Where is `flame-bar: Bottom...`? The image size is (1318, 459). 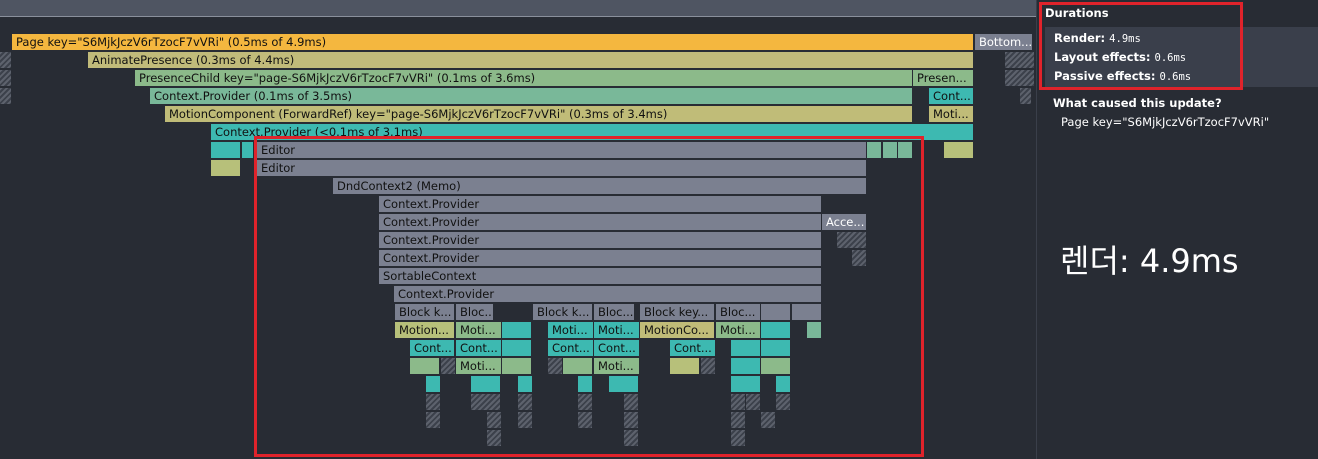 flame-bar: Bottom... is located at coordinates (1004, 42).